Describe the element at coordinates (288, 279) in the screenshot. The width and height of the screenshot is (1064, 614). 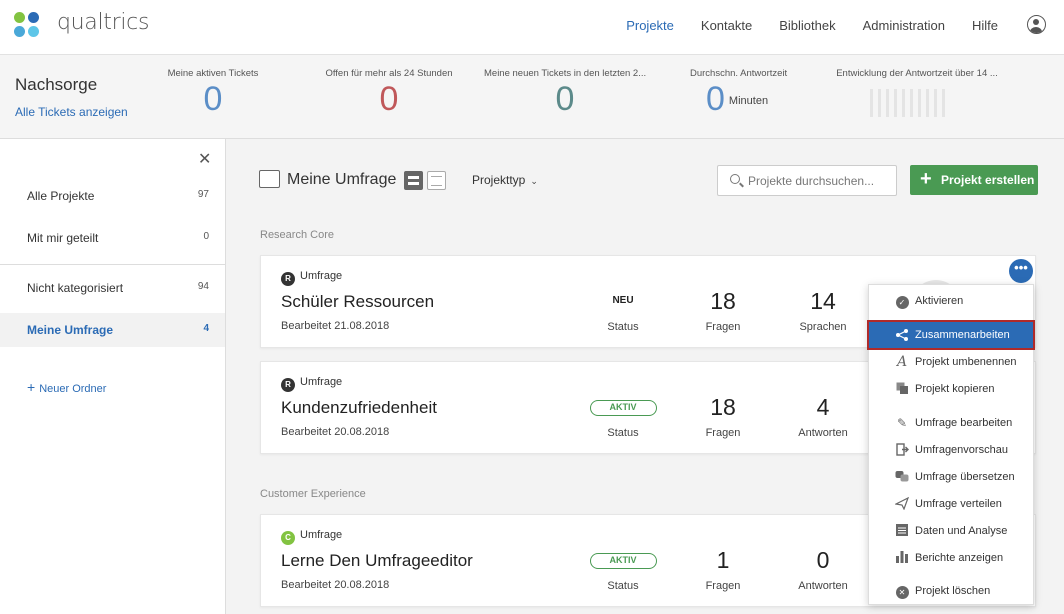
I see `research-core-icon: R` at that location.